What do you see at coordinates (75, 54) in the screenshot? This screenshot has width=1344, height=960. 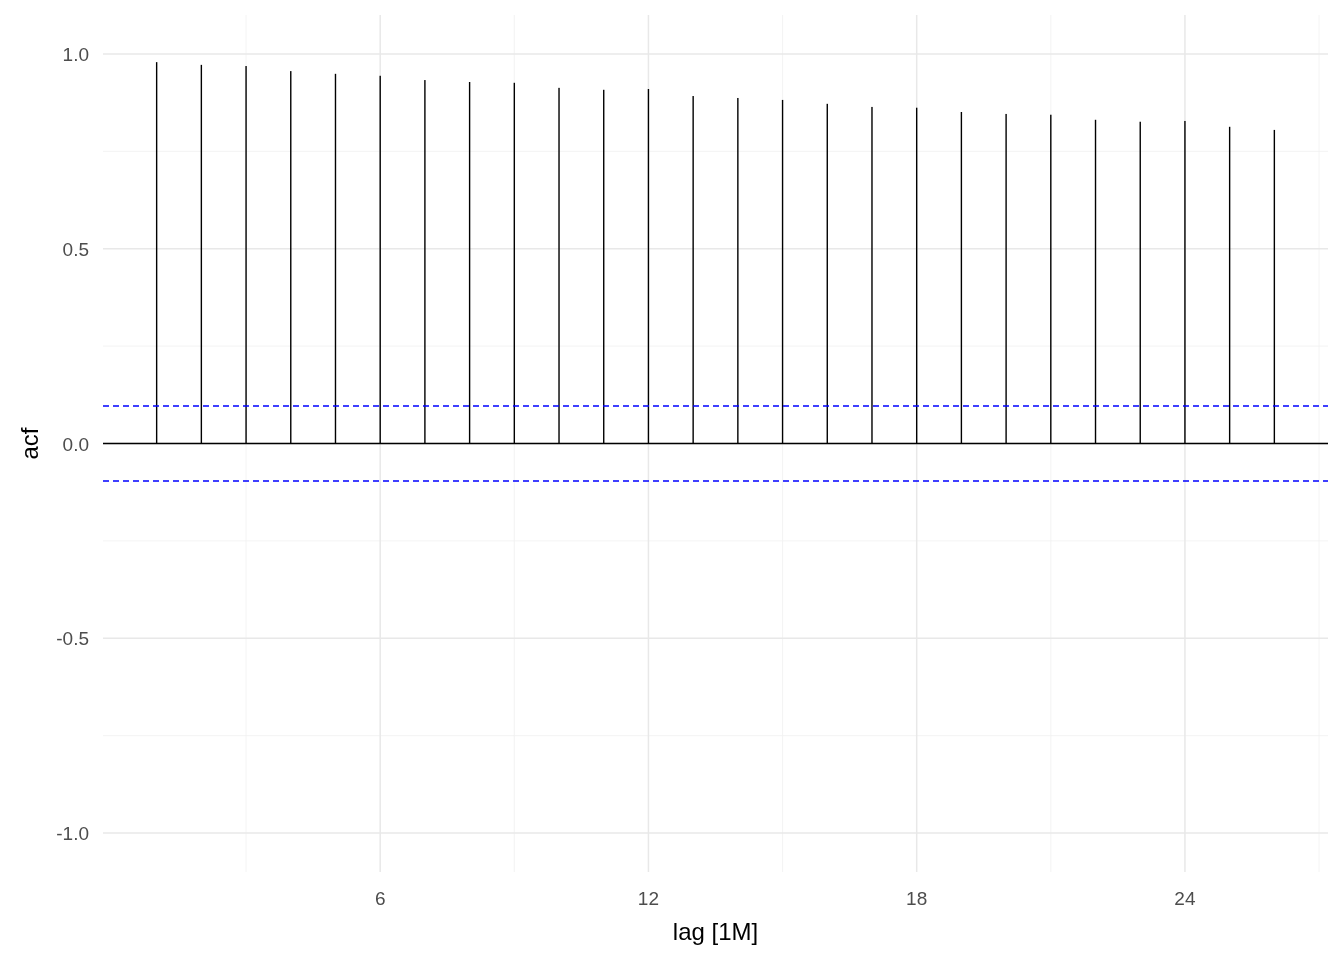 I see `y-tick-label: 1.0` at bounding box center [75, 54].